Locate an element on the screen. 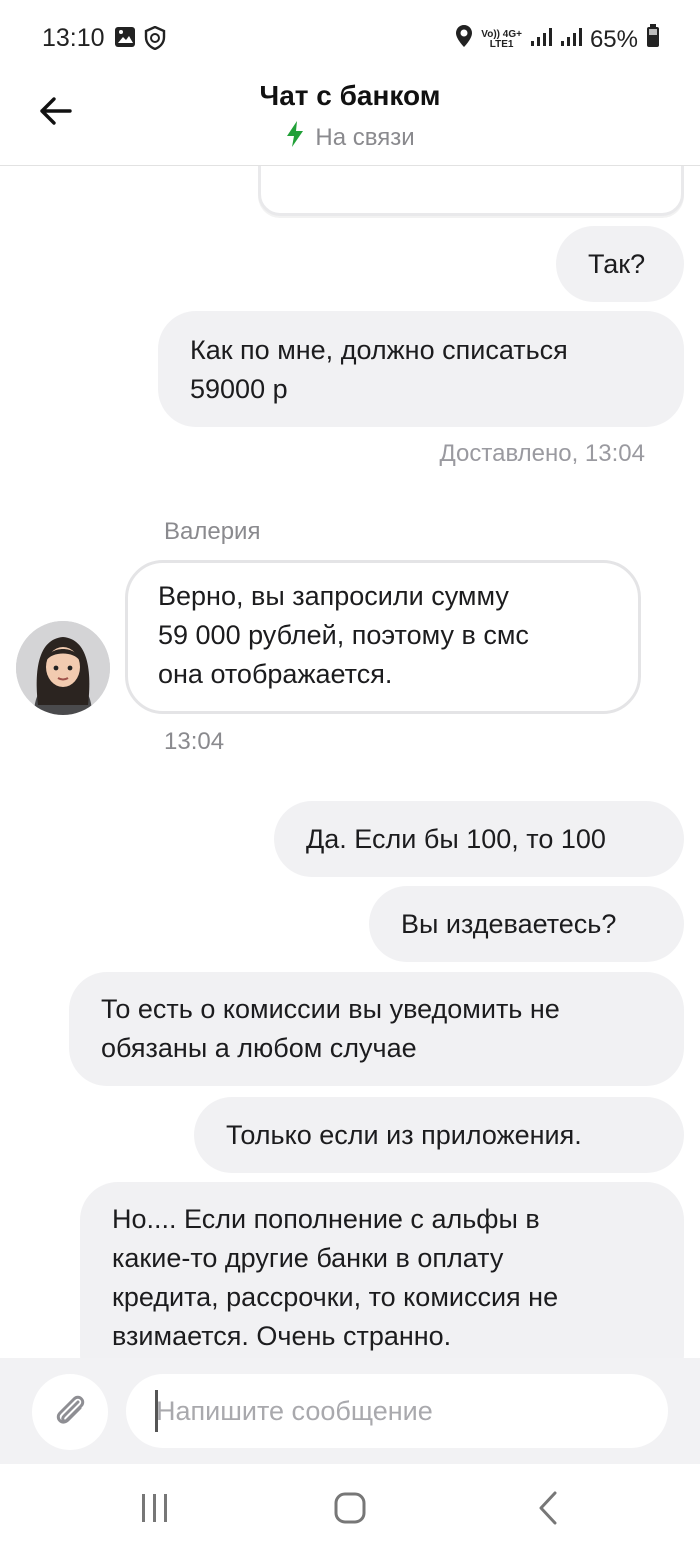 The width and height of the screenshot is (700, 1556). avatar is located at coordinates (63, 668).